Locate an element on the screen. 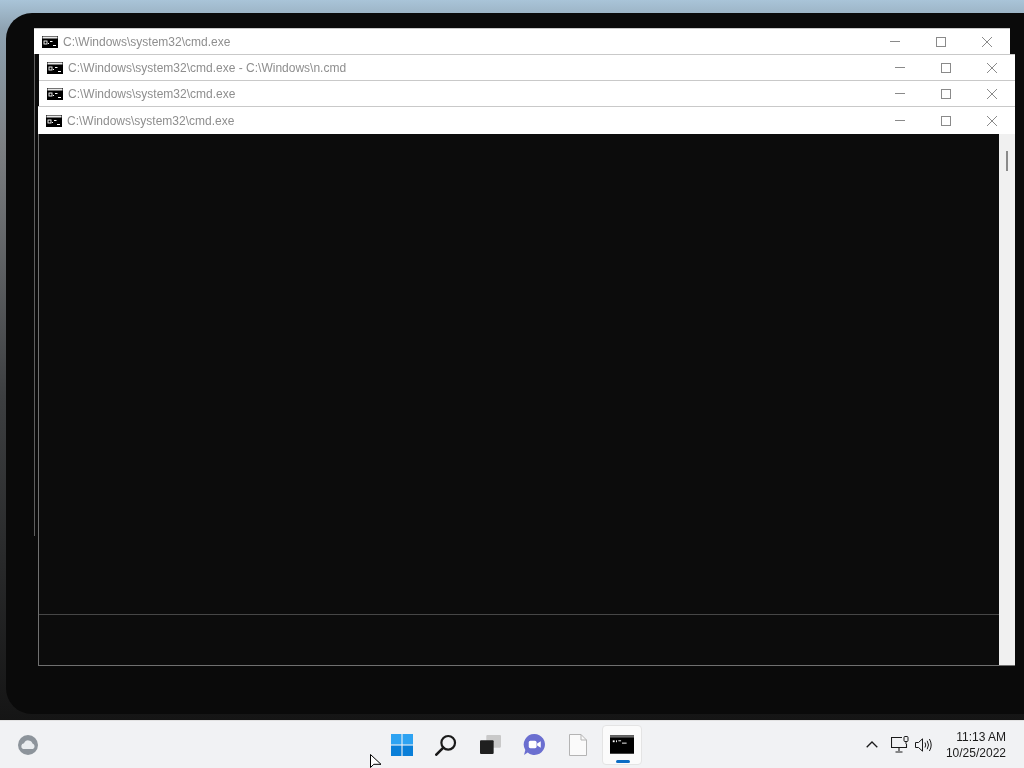 This screenshot has width=1024, height=768. window-title: C:\Windows\system32\cmd.exe - C:\Windows\n.cmd is located at coordinates (207, 68).